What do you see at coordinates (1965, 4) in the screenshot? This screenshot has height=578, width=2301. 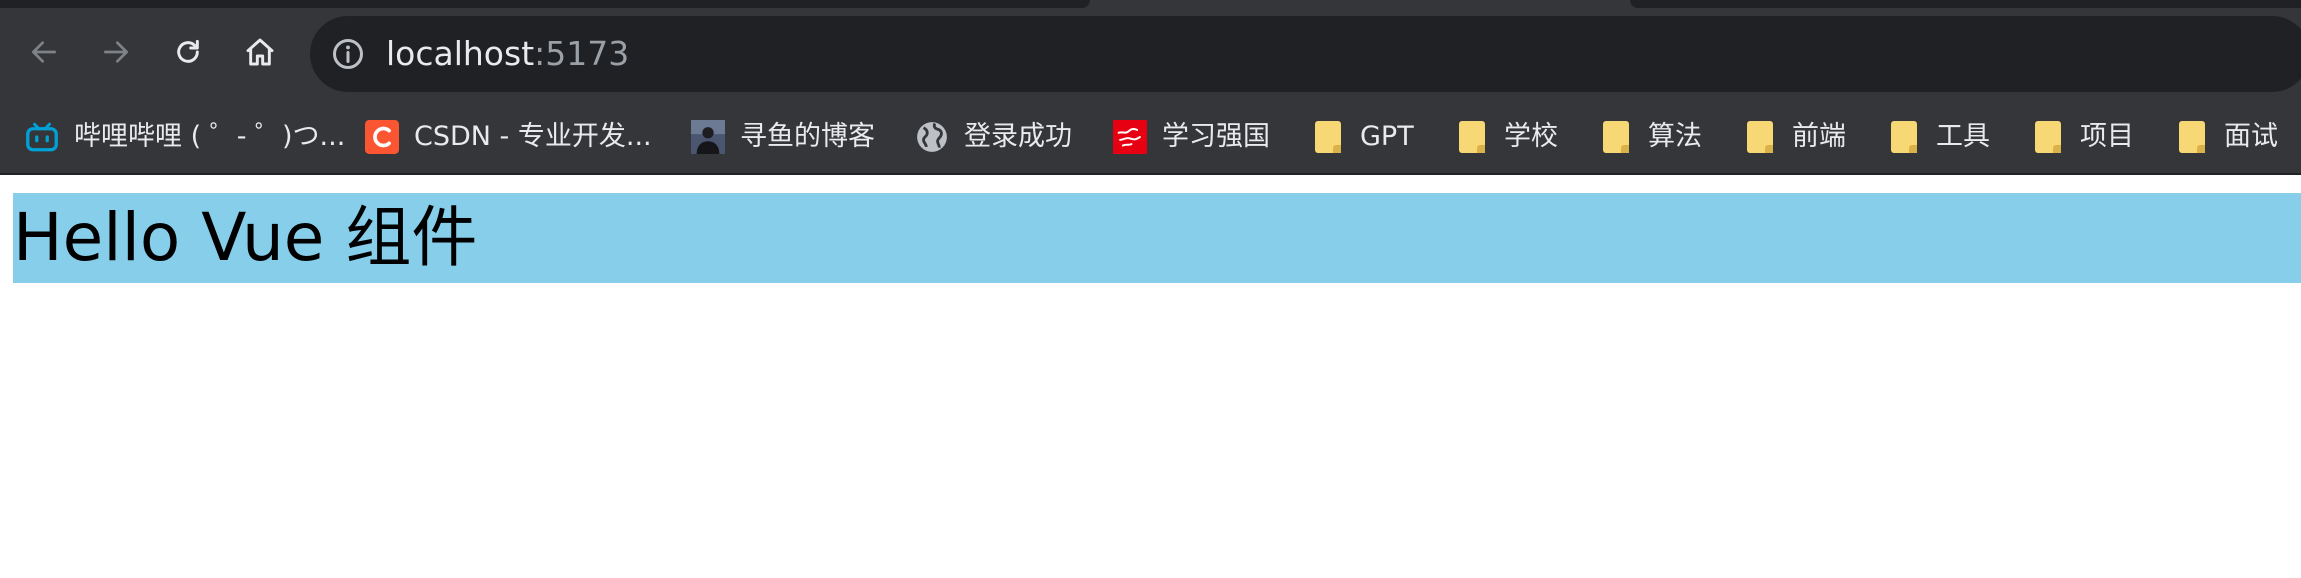 I see `tab-strip-edge-right` at bounding box center [1965, 4].